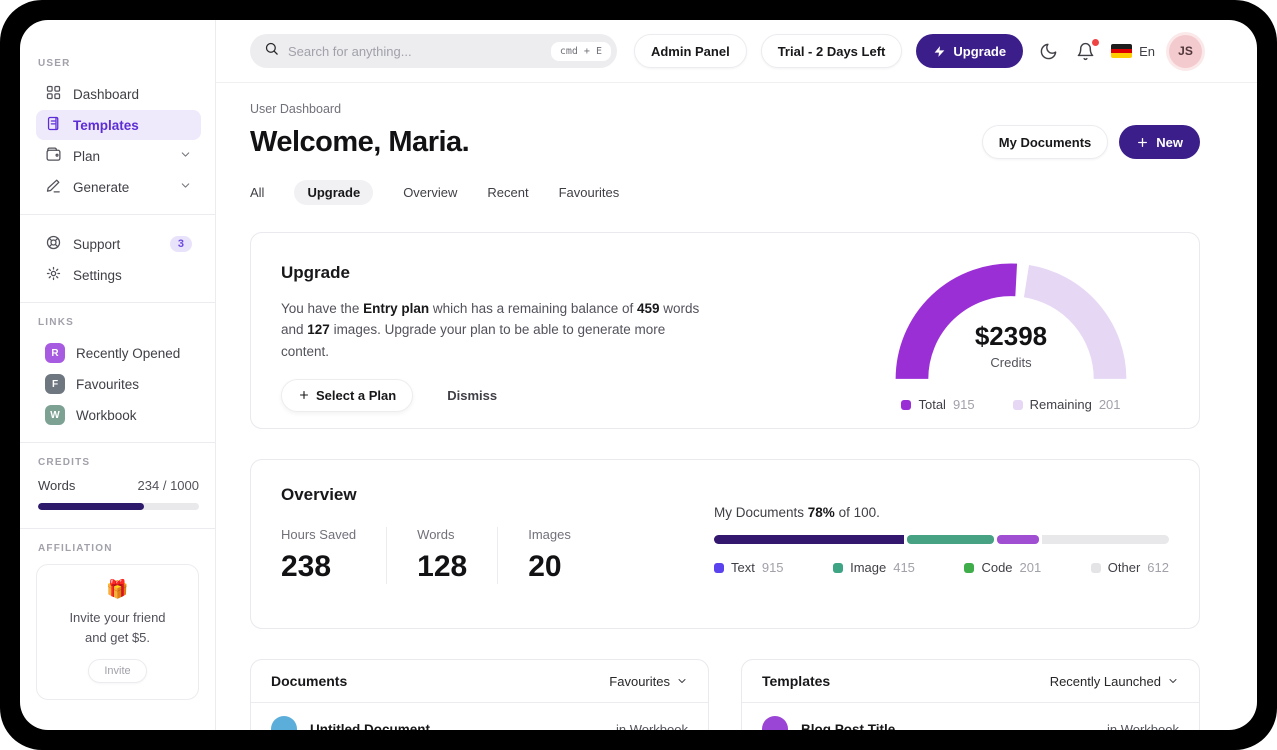 This screenshot has width=1277, height=750. What do you see at coordinates (75, 548) in the screenshot?
I see `sidebar-section-affiliation: AFFILIATION` at bounding box center [75, 548].